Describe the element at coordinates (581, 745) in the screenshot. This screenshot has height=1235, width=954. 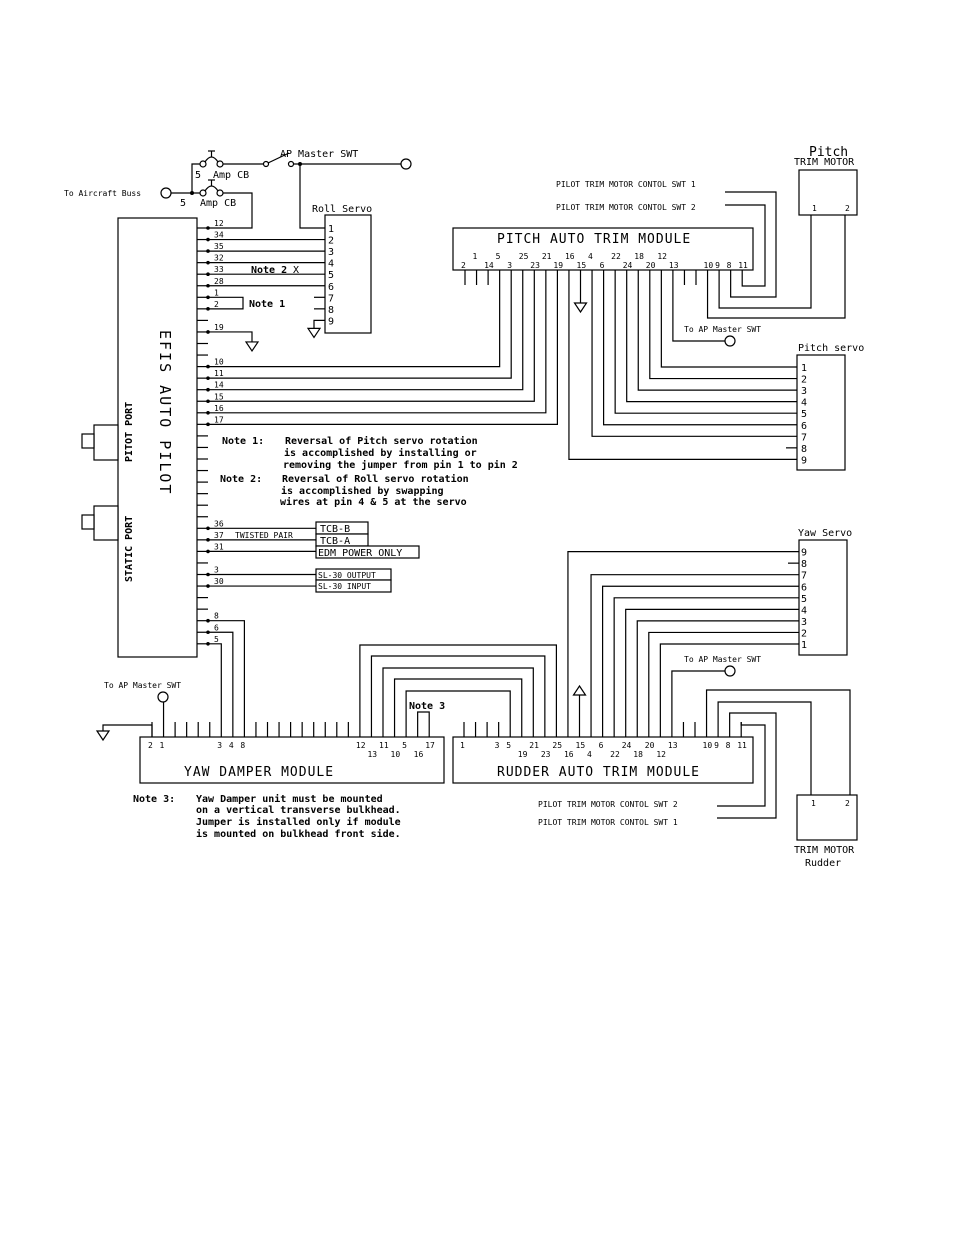
I see `rudder-module-pin-label: 15` at that location.